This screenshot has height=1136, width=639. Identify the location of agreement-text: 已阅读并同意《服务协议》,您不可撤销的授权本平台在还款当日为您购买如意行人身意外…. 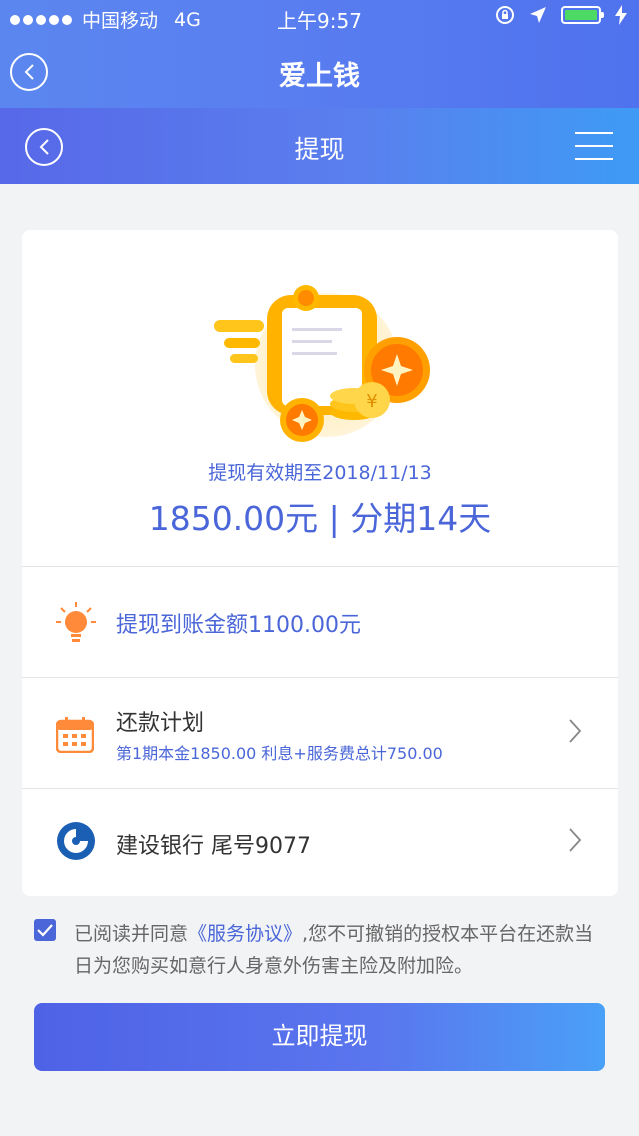
(339, 950).